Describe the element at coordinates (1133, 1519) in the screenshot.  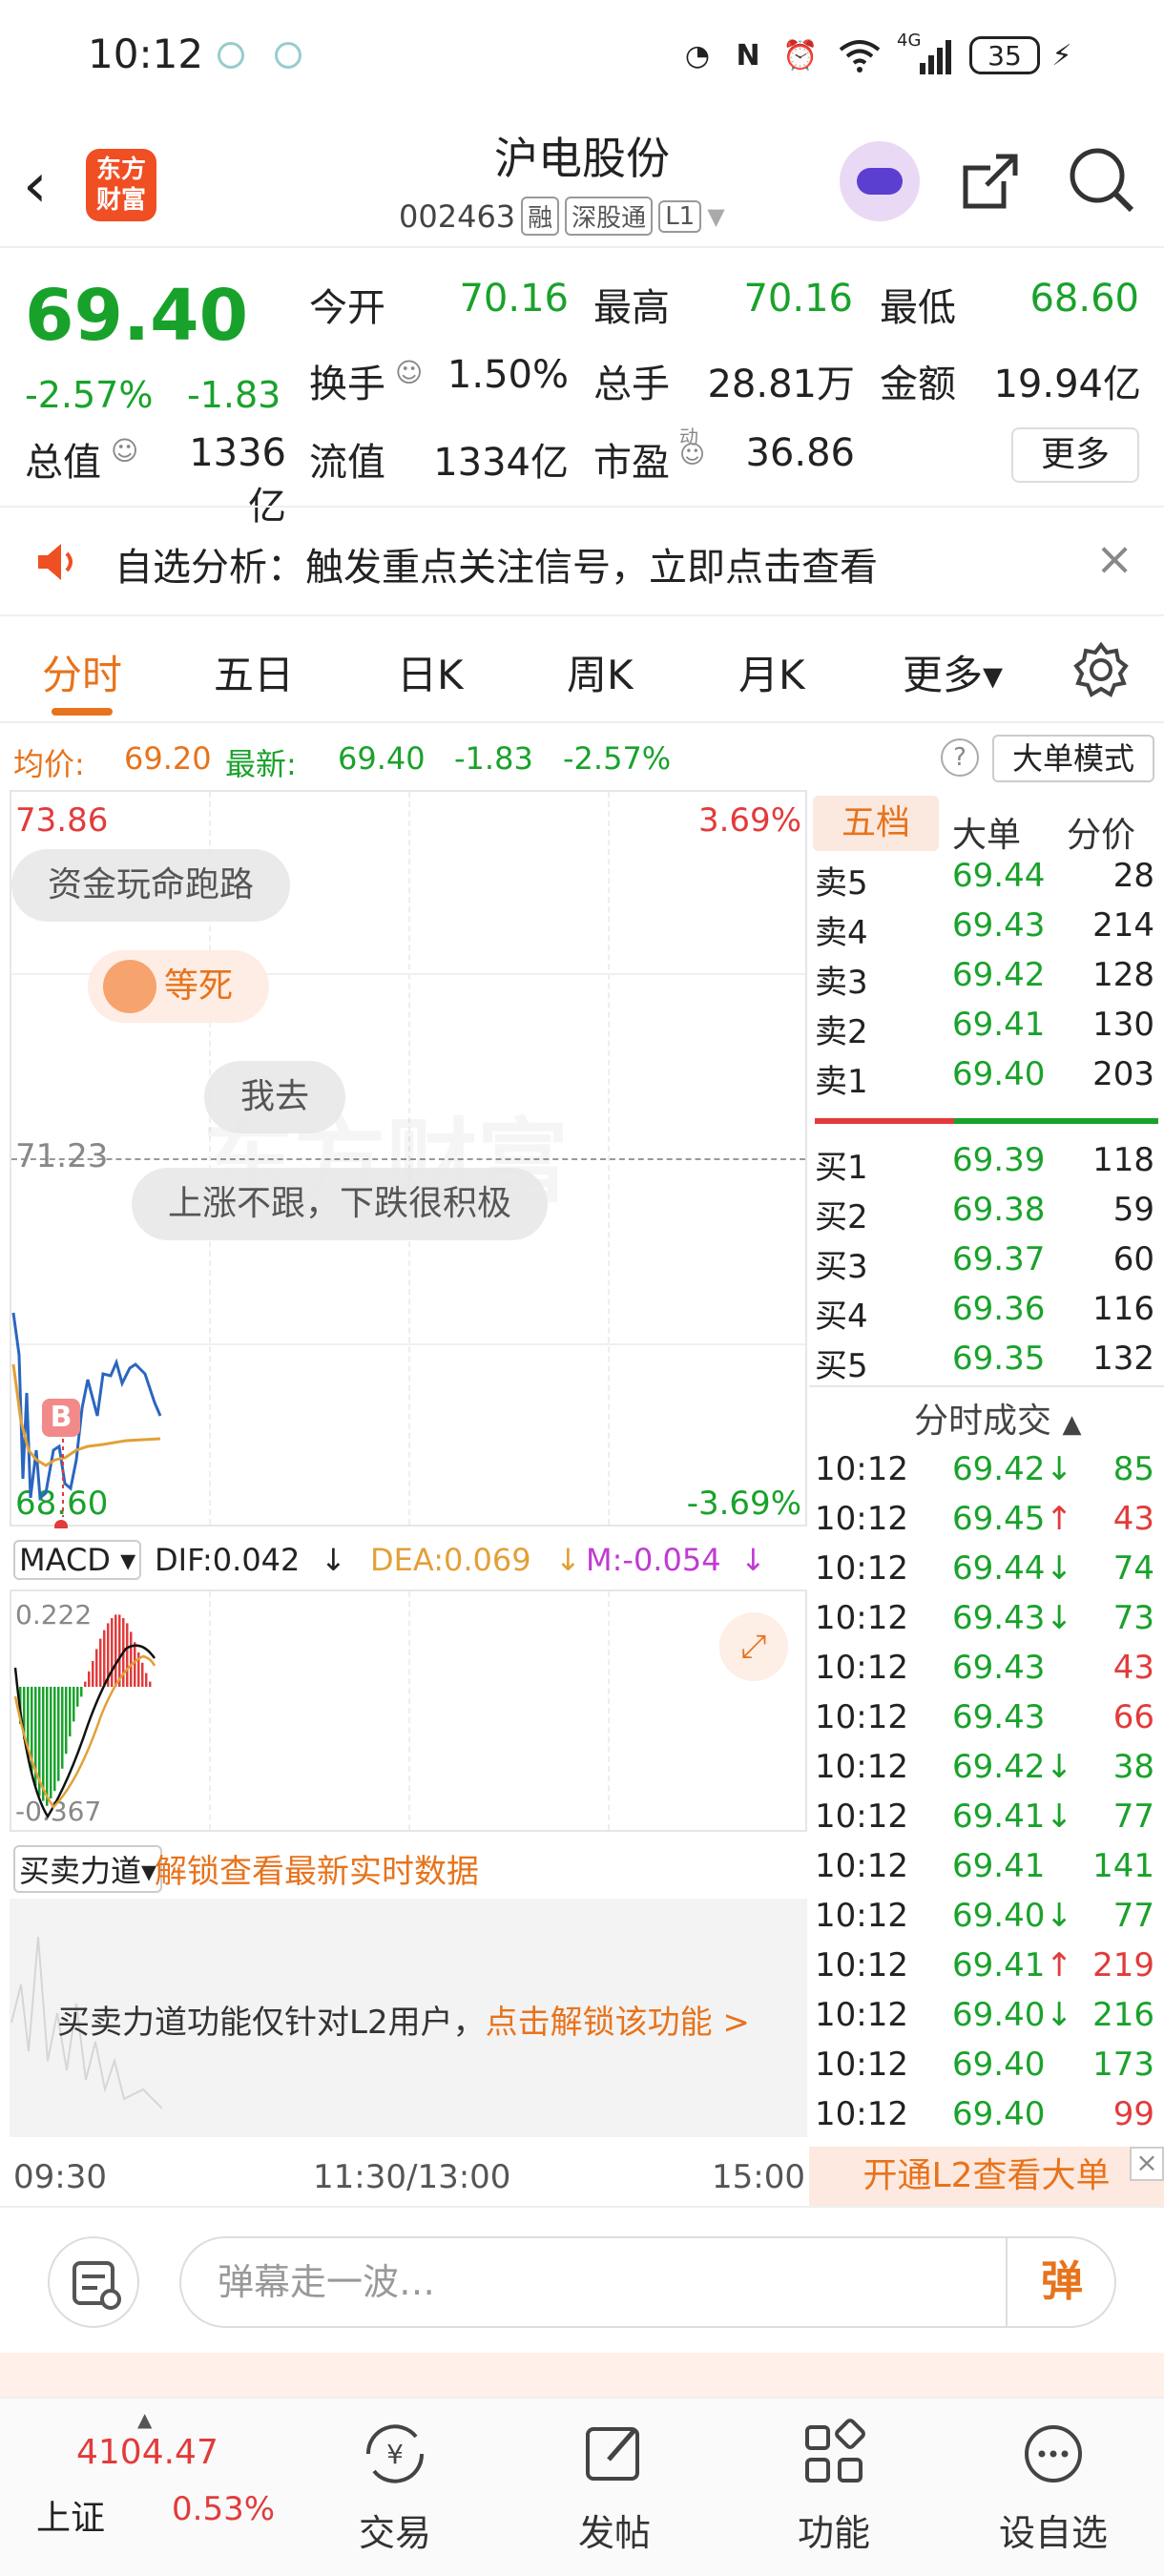
I see `tick-volume: 43` at that location.